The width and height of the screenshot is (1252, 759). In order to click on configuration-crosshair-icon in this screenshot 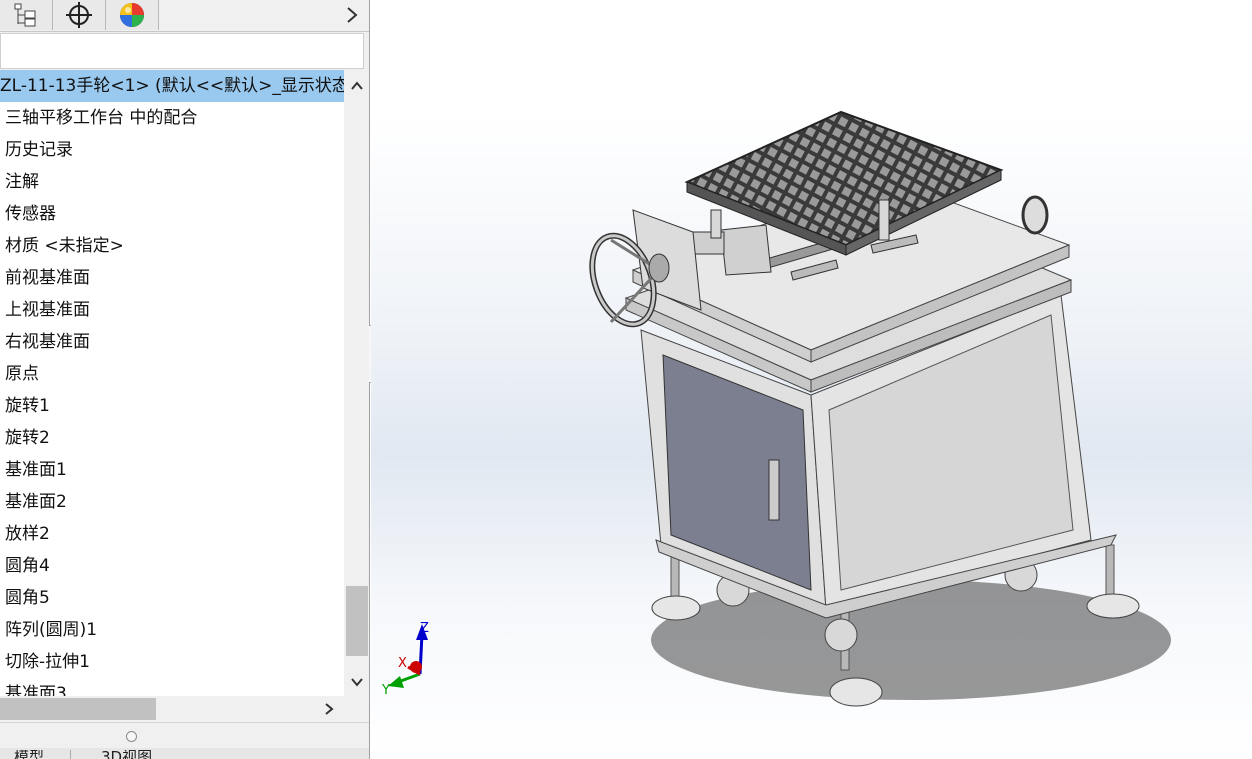, I will do `click(79, 15)`.